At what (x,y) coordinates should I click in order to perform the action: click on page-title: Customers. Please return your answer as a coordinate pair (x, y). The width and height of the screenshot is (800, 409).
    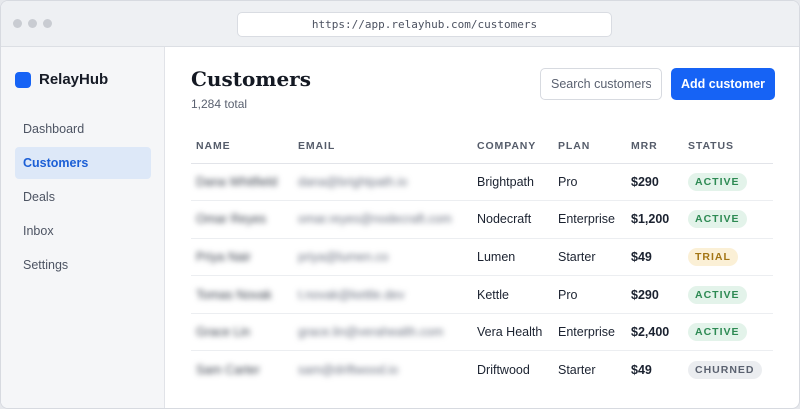
    Looking at the image, I should click on (251, 79).